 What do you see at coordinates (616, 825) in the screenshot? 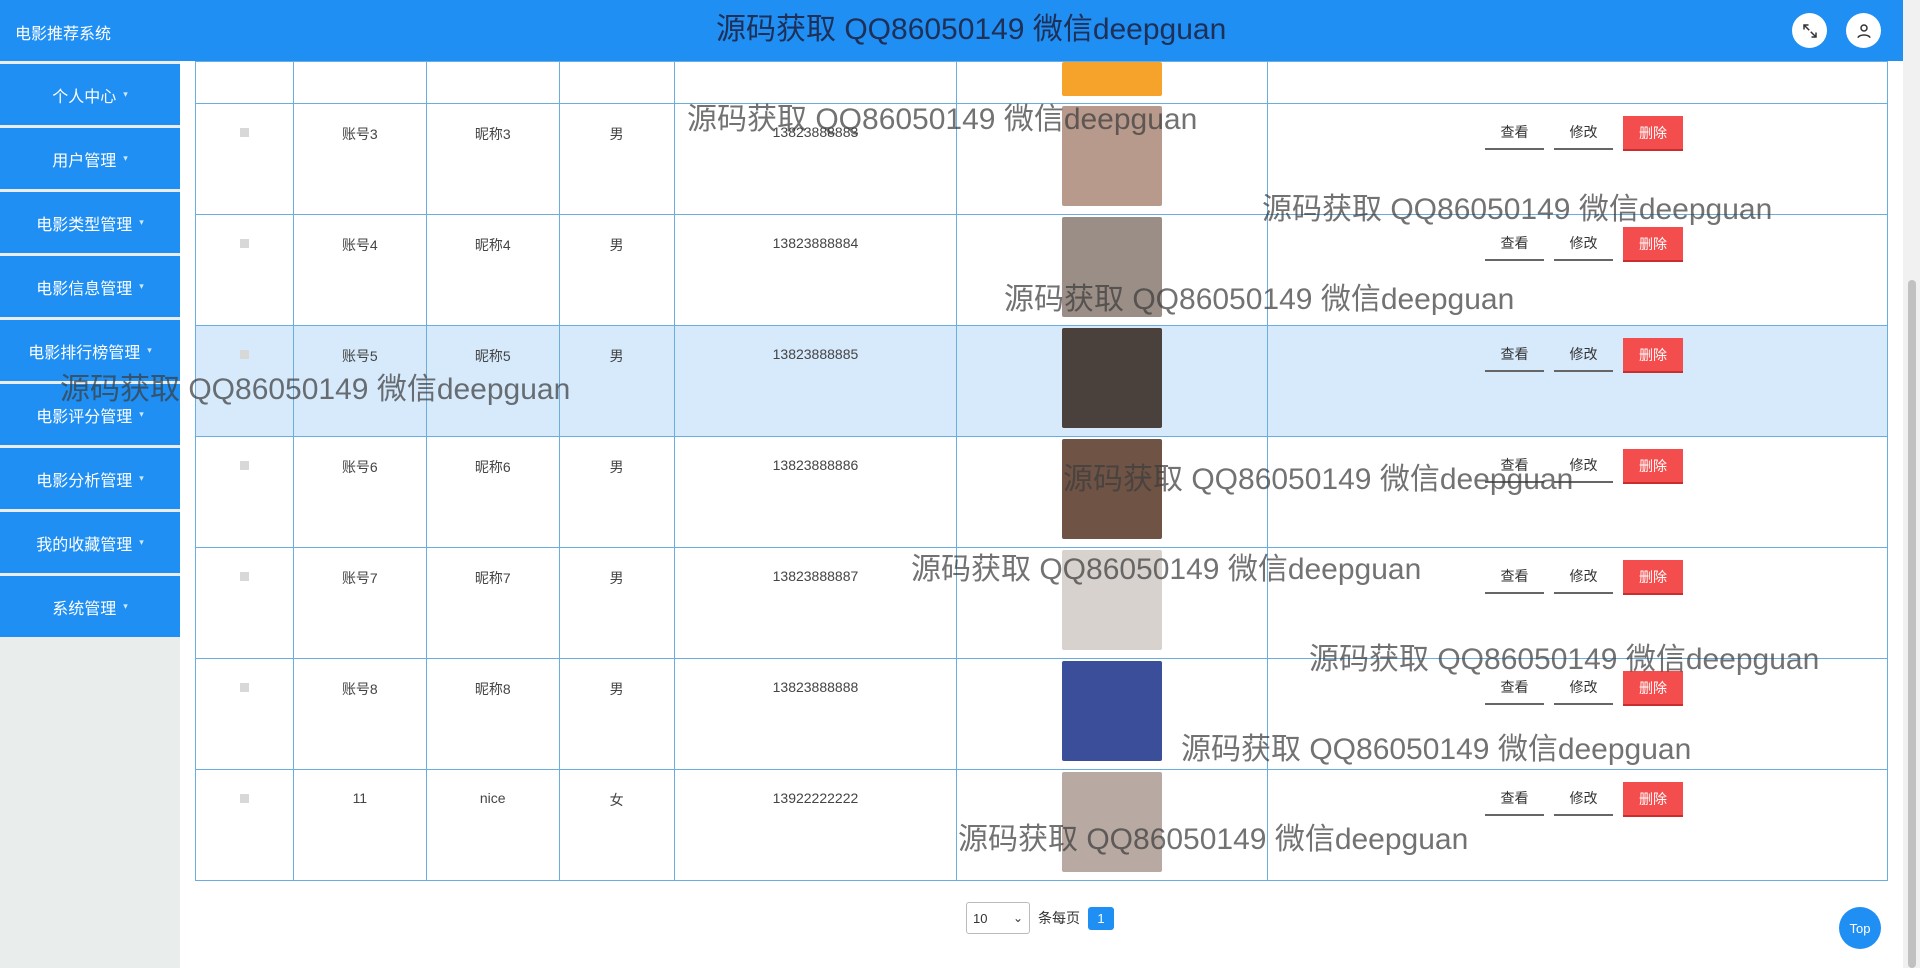
I see `gender-cell: 女` at bounding box center [616, 825].